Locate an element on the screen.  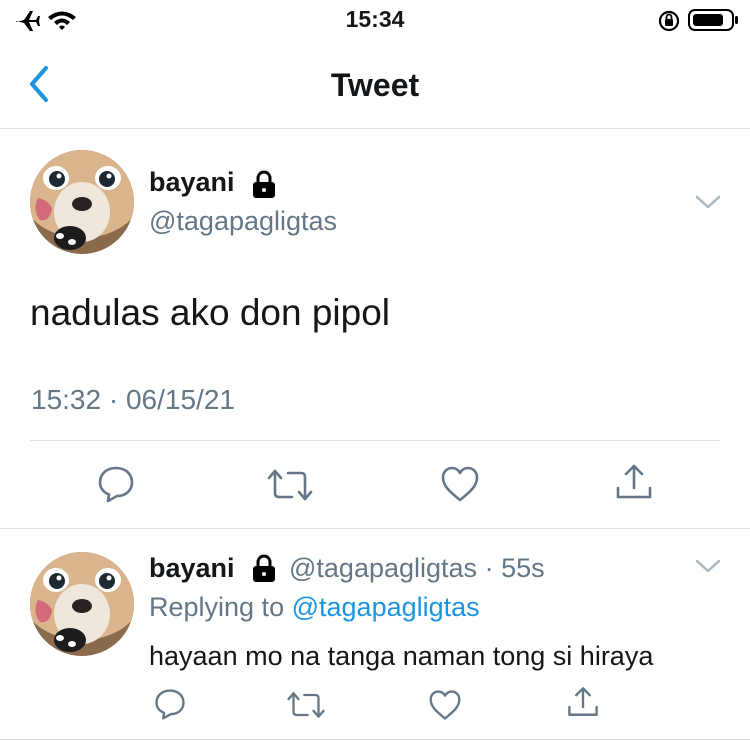
reply-header: bayani is located at coordinates (192, 568).